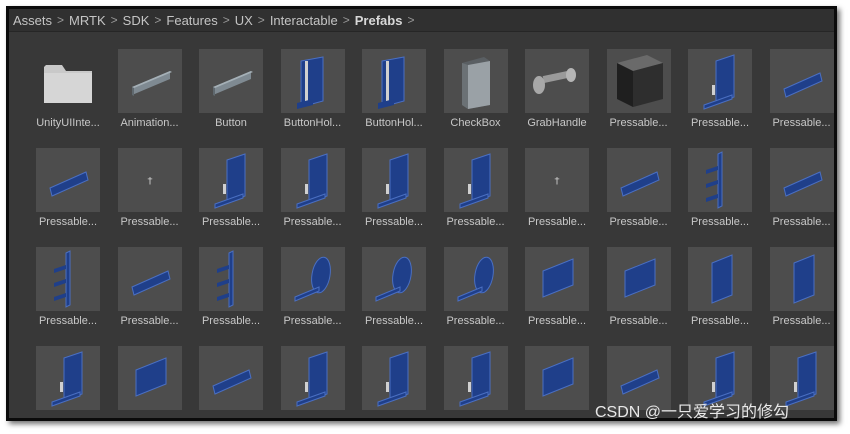 The height and width of the screenshot is (434, 850). What do you see at coordinates (638, 81) in the screenshot?
I see `dark-cube-icon` at bounding box center [638, 81].